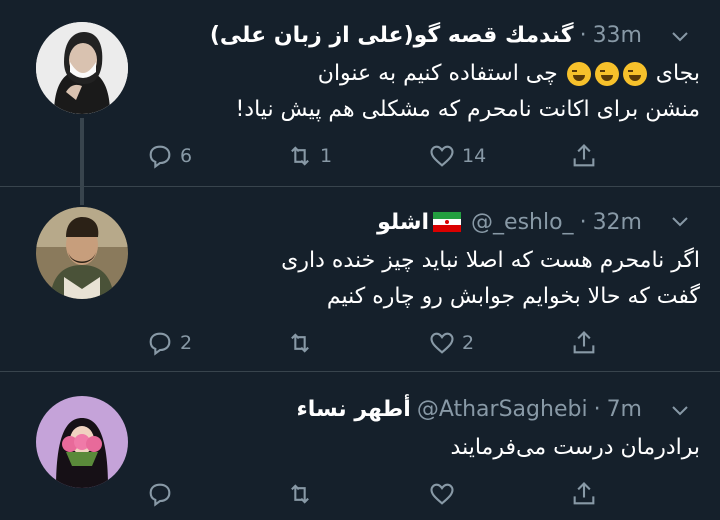  Describe the element at coordinates (437, 73) in the screenshot. I see `tweet-text-fragment: چی استفاده کنیم به عنوان` at that location.